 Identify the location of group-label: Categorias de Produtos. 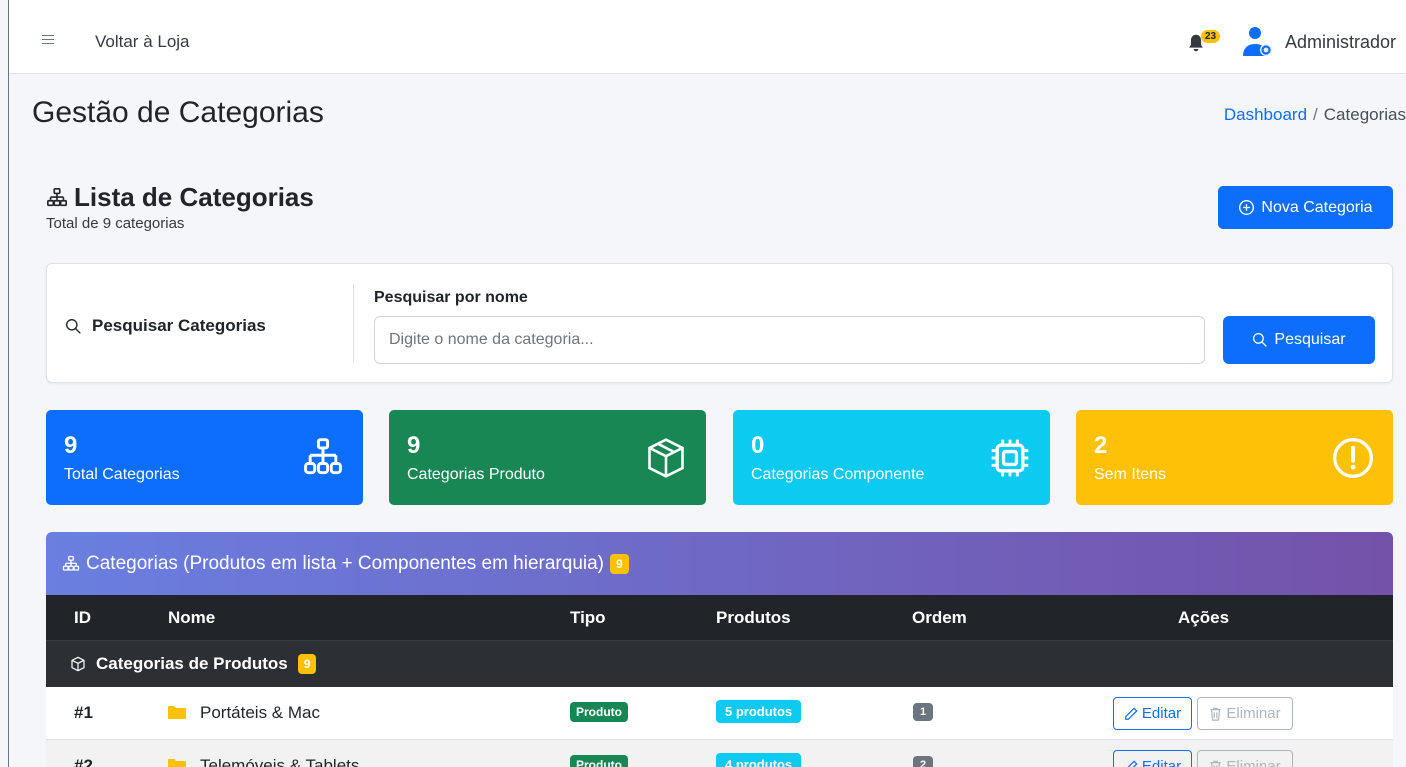
(192, 663).